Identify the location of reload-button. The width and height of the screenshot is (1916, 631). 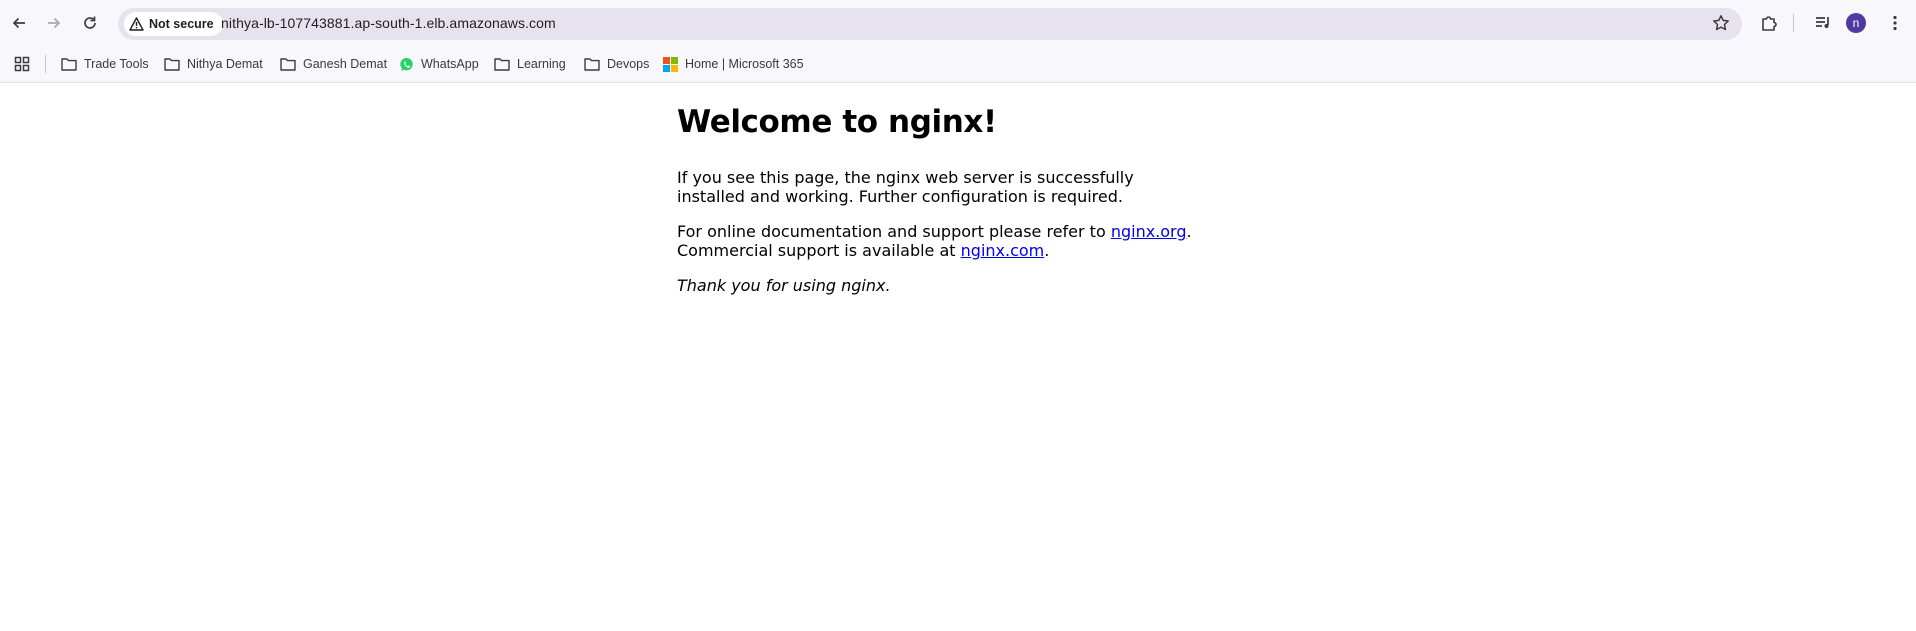
(90, 23).